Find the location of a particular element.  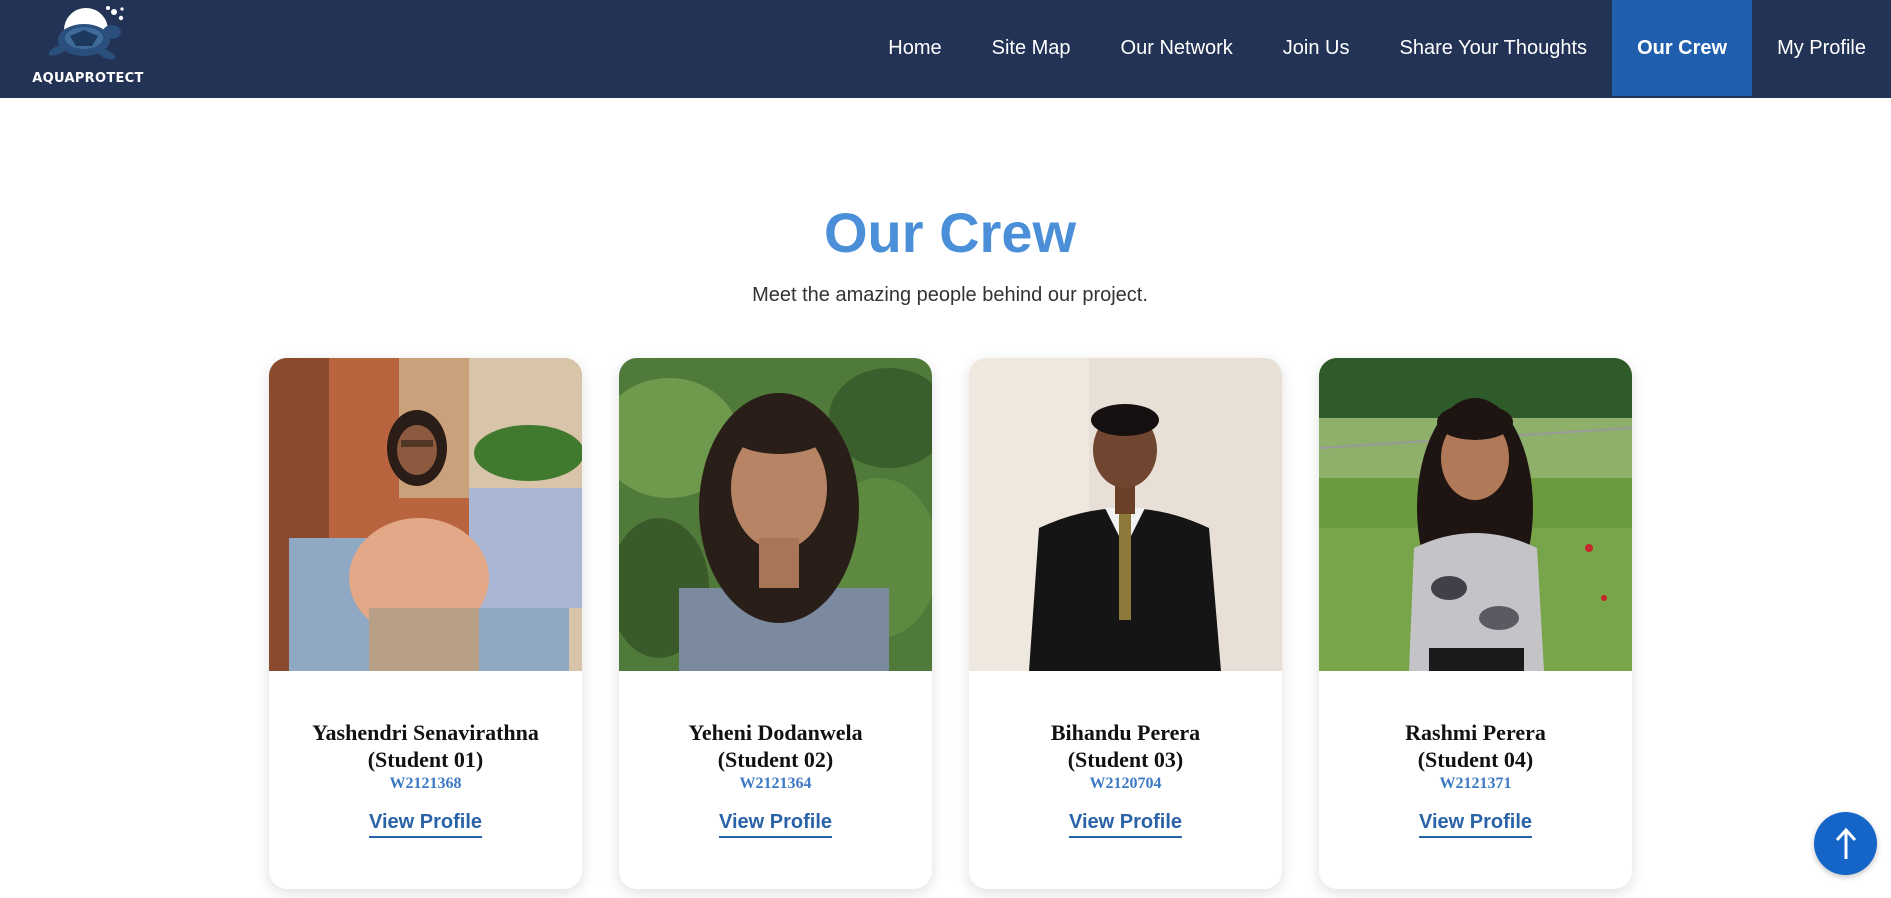

nav-our-crew: Our Crew is located at coordinates (1682, 48).